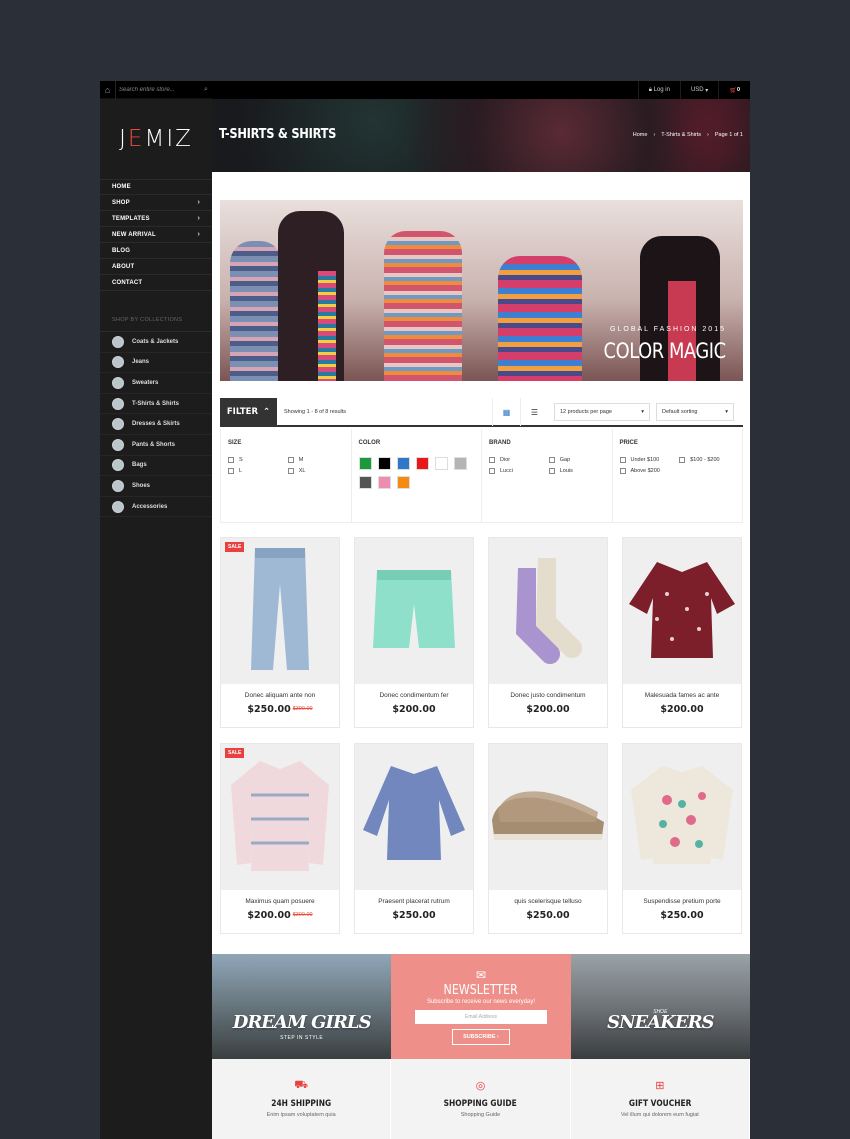 The image size is (850, 1139). I want to click on collection-coats-jackets: Coats & Jackets, so click(156, 342).